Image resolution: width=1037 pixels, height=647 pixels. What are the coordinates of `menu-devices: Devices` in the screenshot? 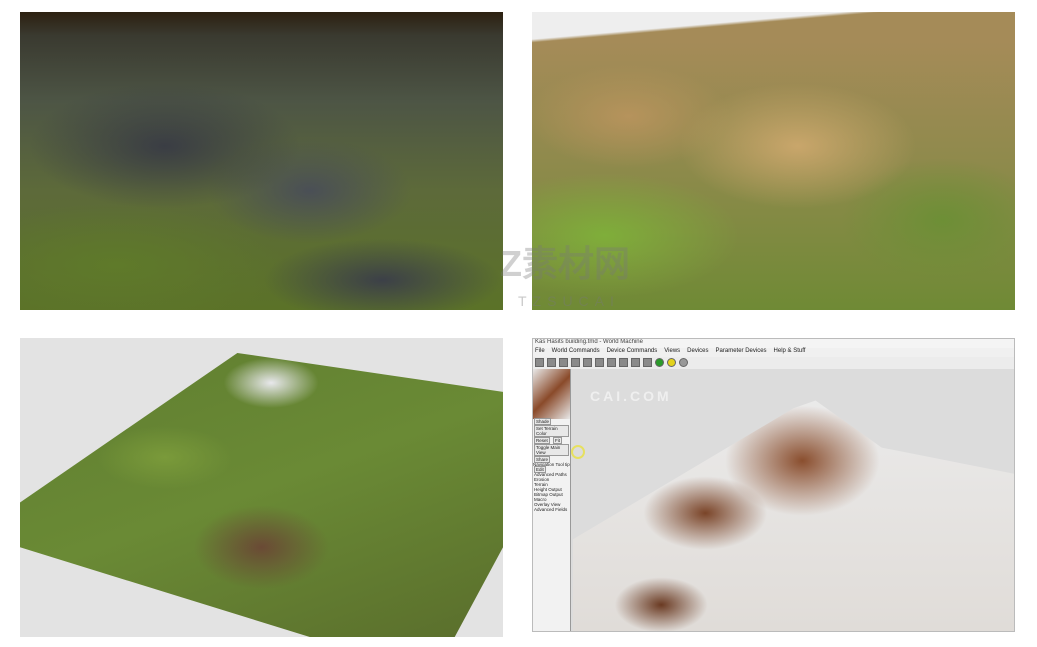 It's located at (697, 352).